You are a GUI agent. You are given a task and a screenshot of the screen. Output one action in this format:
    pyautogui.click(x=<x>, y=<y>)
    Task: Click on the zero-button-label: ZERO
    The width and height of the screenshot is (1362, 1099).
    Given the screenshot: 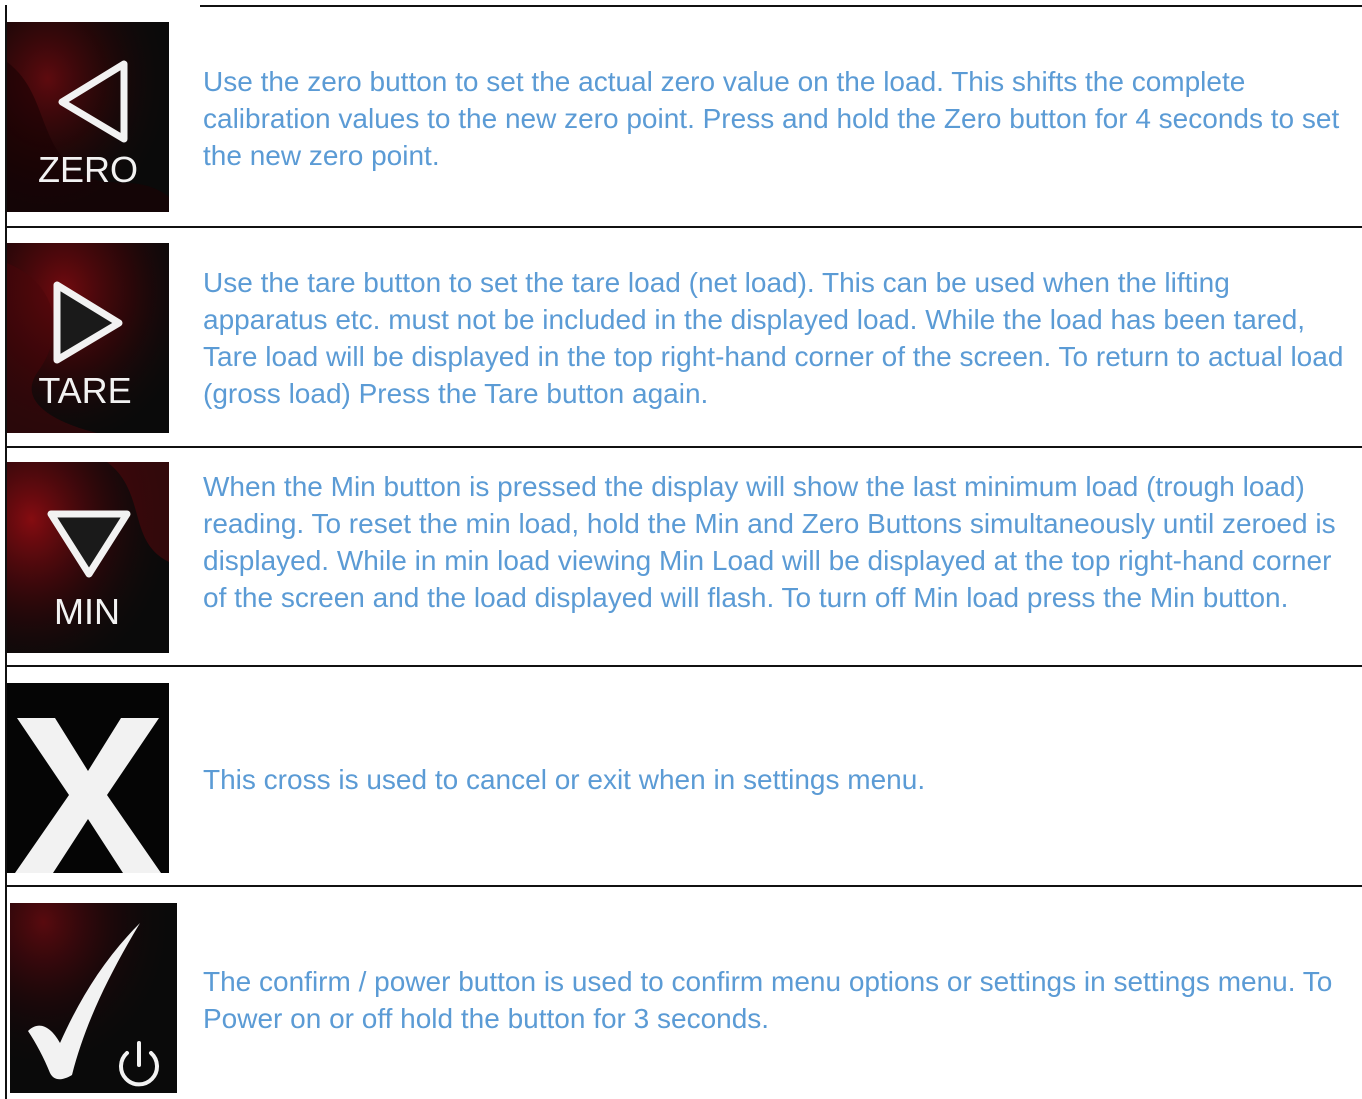 What is the action you would take?
    pyautogui.click(x=88, y=169)
    